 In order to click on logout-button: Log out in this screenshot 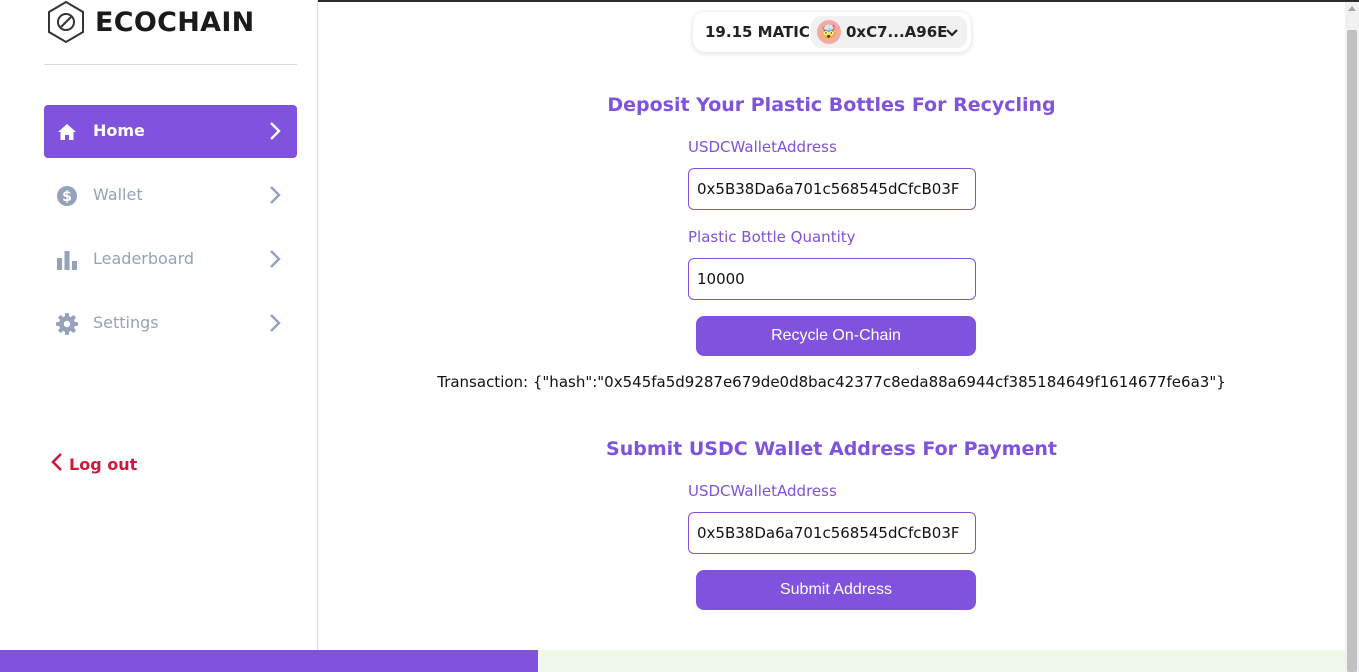, I will do `click(93, 464)`.